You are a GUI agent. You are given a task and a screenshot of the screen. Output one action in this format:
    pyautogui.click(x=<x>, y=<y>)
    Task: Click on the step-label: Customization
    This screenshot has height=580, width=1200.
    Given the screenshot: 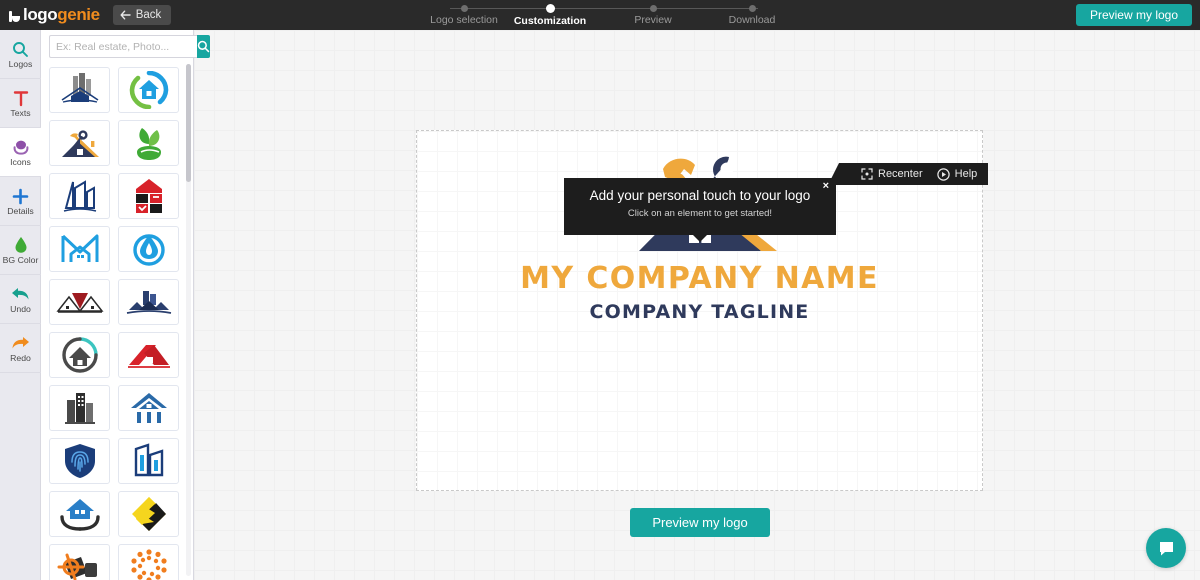 What is the action you would take?
    pyautogui.click(x=550, y=21)
    